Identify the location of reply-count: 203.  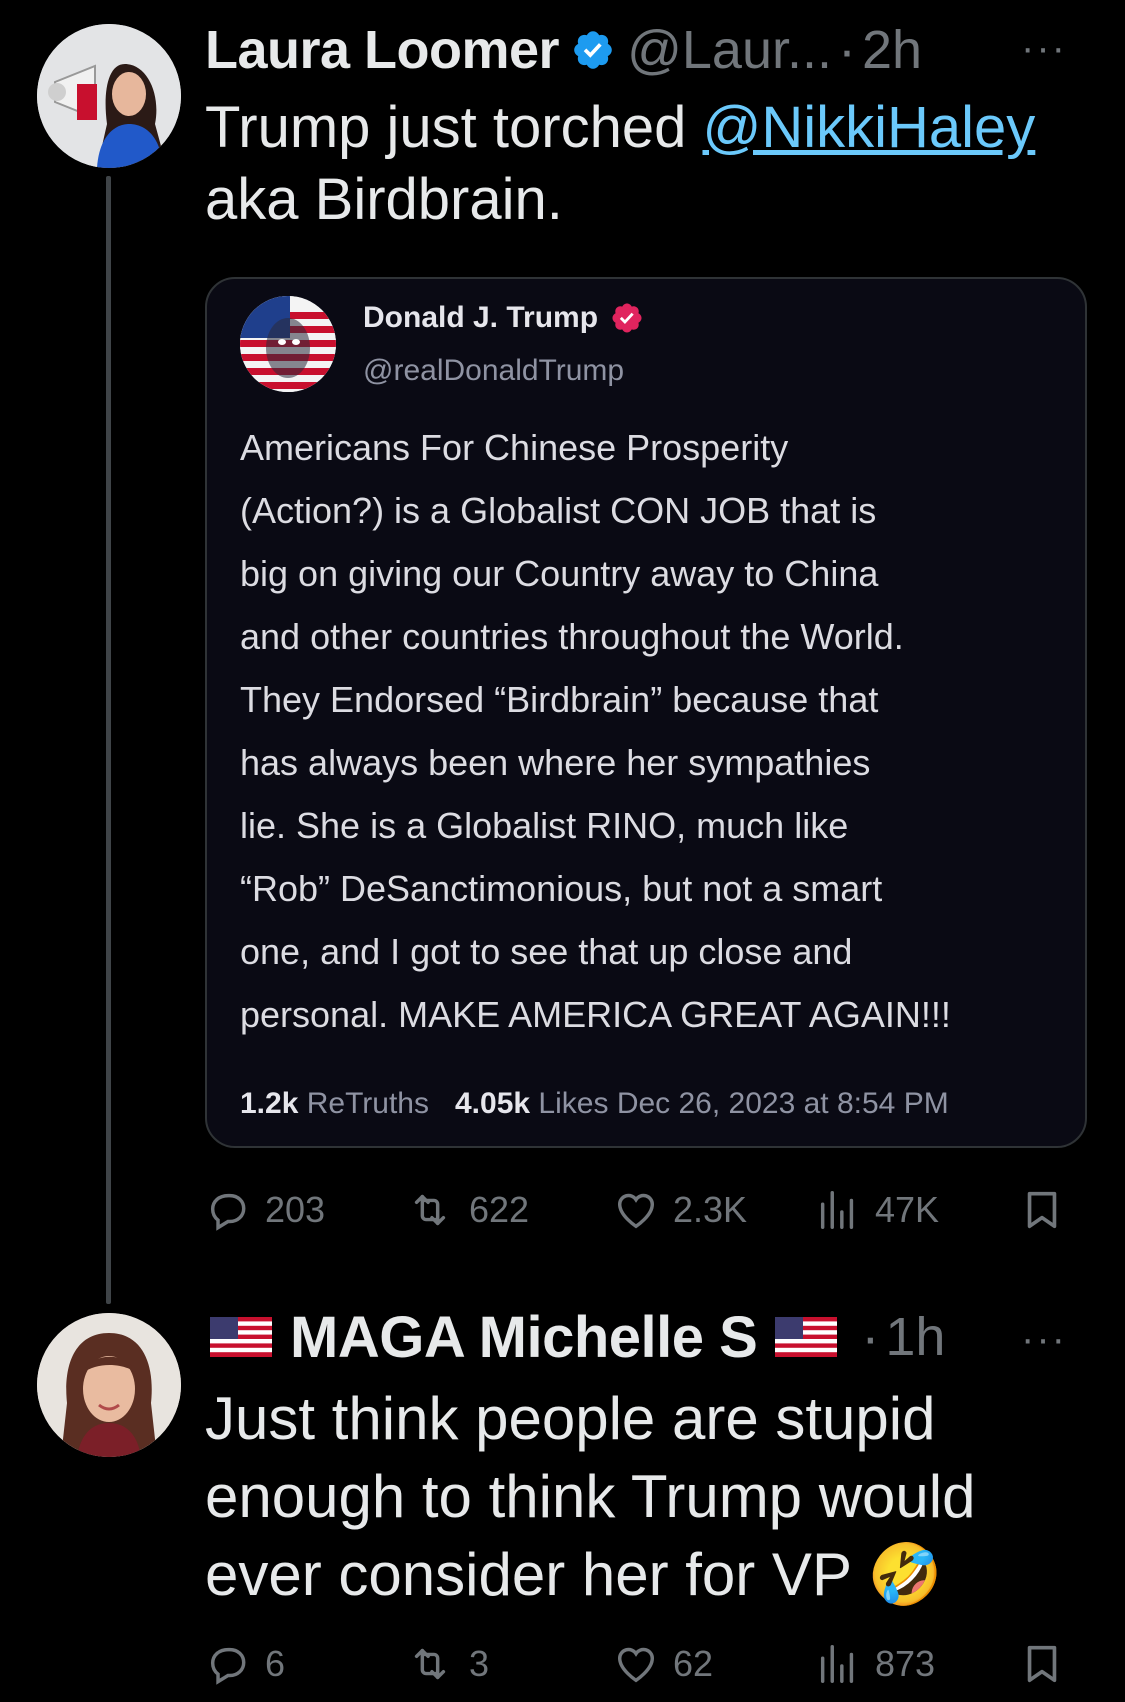
(295, 1209).